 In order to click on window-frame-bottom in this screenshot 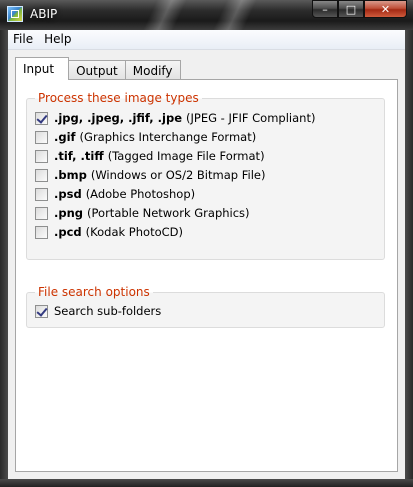, I will do `click(206, 483)`.